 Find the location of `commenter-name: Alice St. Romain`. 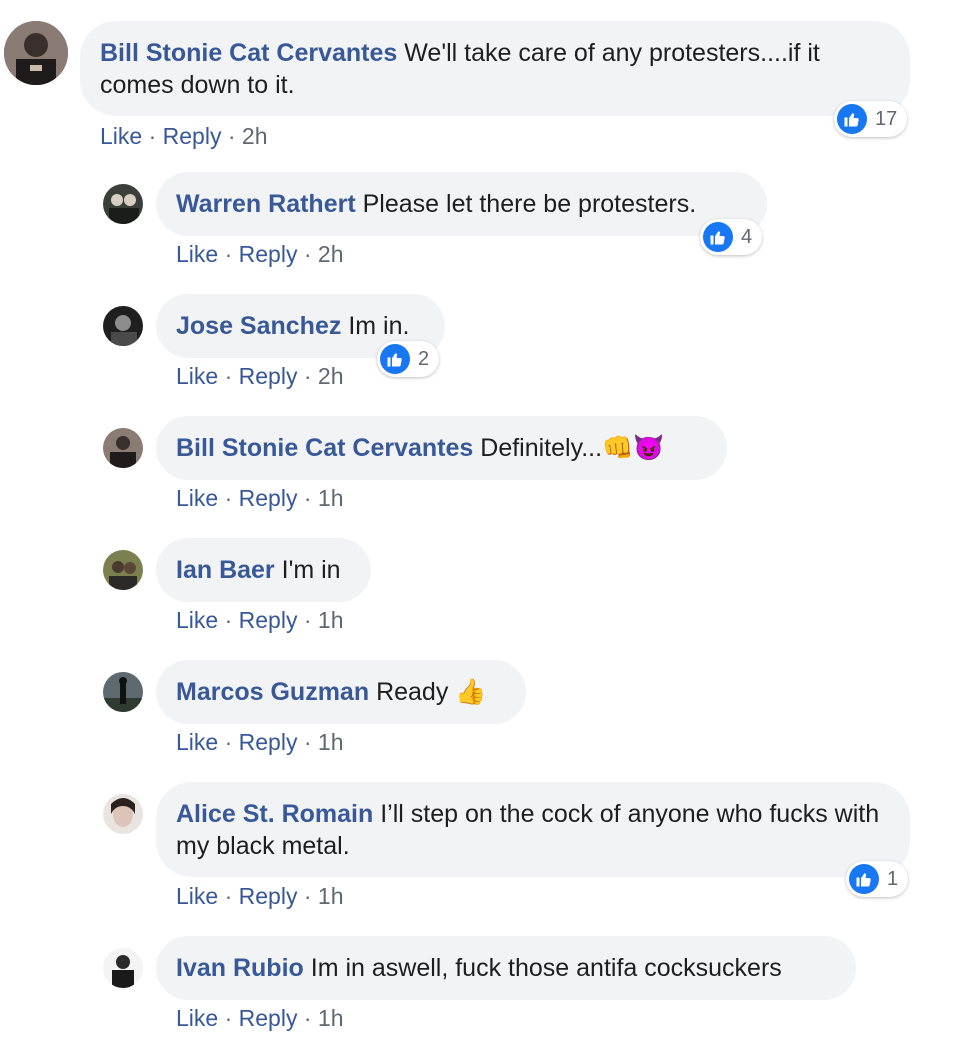

commenter-name: Alice St. Romain is located at coordinates (274, 814).